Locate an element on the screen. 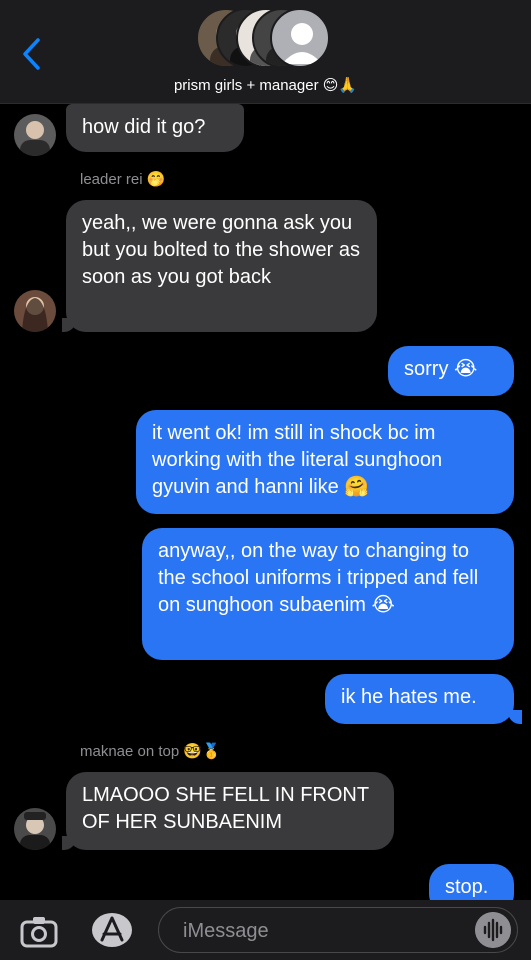 This screenshot has width=531, height=960. group-avatars is located at coordinates (266, 38).